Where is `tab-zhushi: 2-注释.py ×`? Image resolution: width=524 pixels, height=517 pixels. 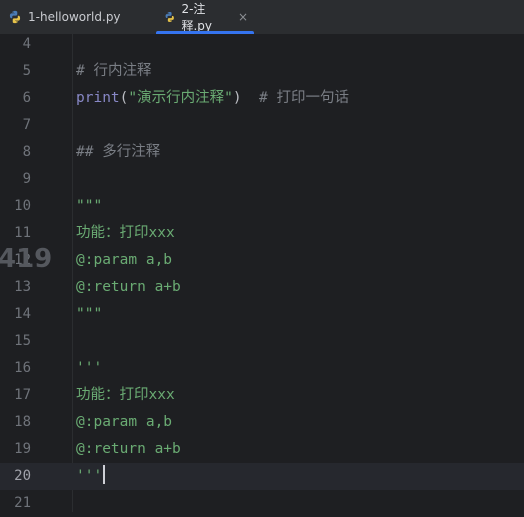
tab-zhushi: 2-注释.py × is located at coordinates (205, 17).